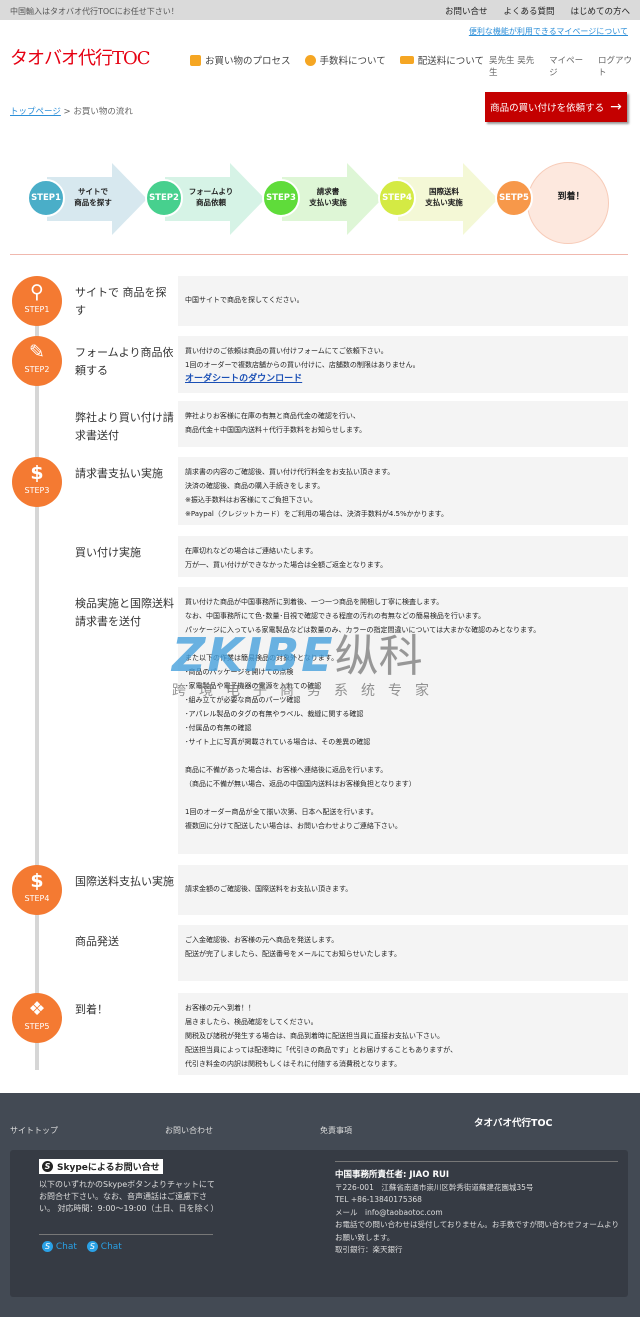  I want to click on row-title: 到着！, so click(91, 1009).